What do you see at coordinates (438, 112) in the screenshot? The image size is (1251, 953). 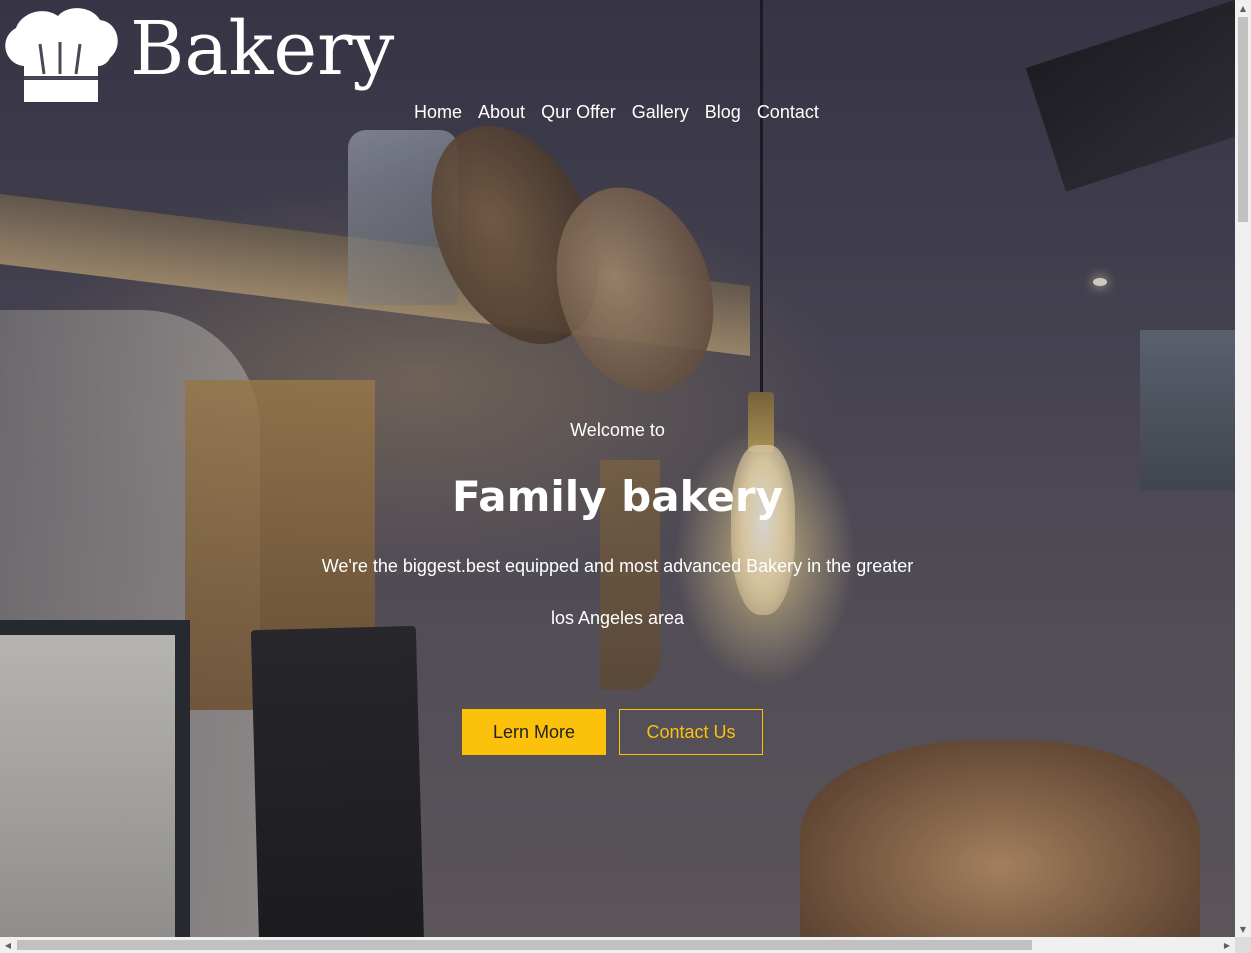 I see `nav-item-home: Home` at bounding box center [438, 112].